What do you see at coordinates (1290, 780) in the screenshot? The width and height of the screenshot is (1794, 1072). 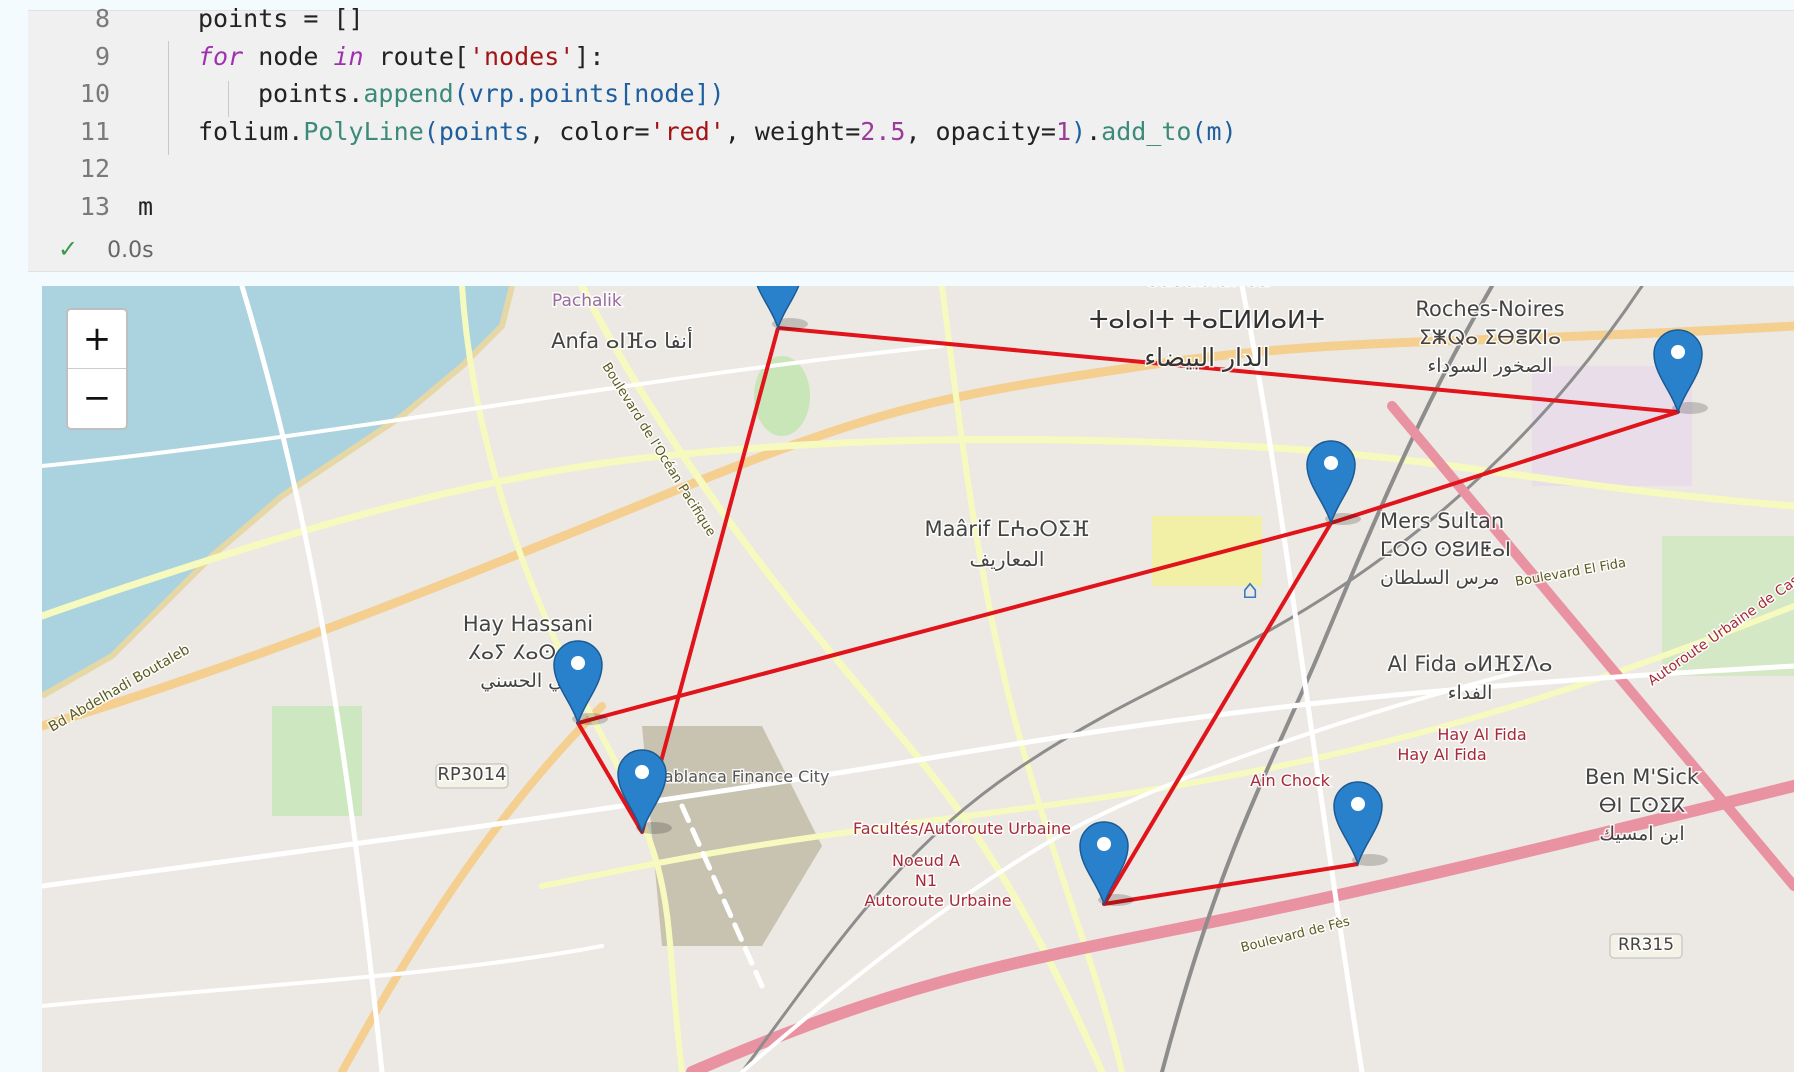 I see `map-label-ain-chock: Ain Chock` at bounding box center [1290, 780].